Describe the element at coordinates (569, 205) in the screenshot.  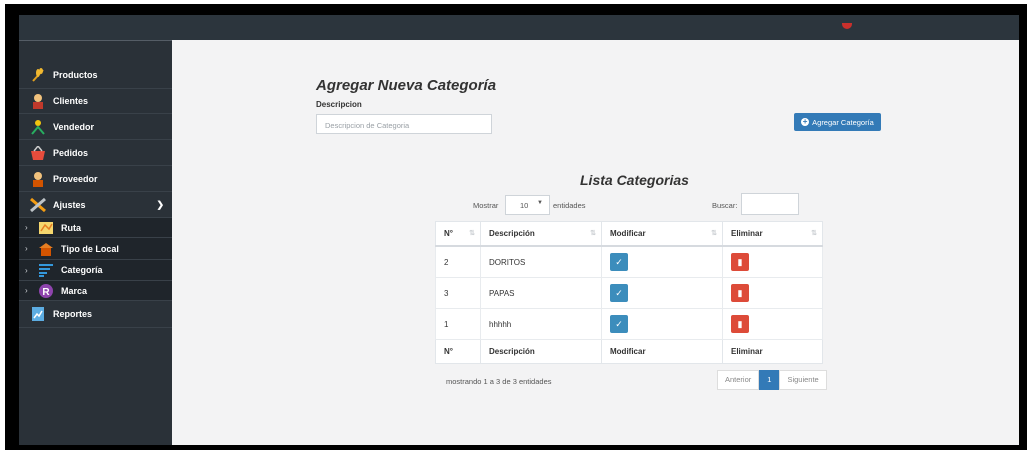
I see `entries-label: entidades` at that location.